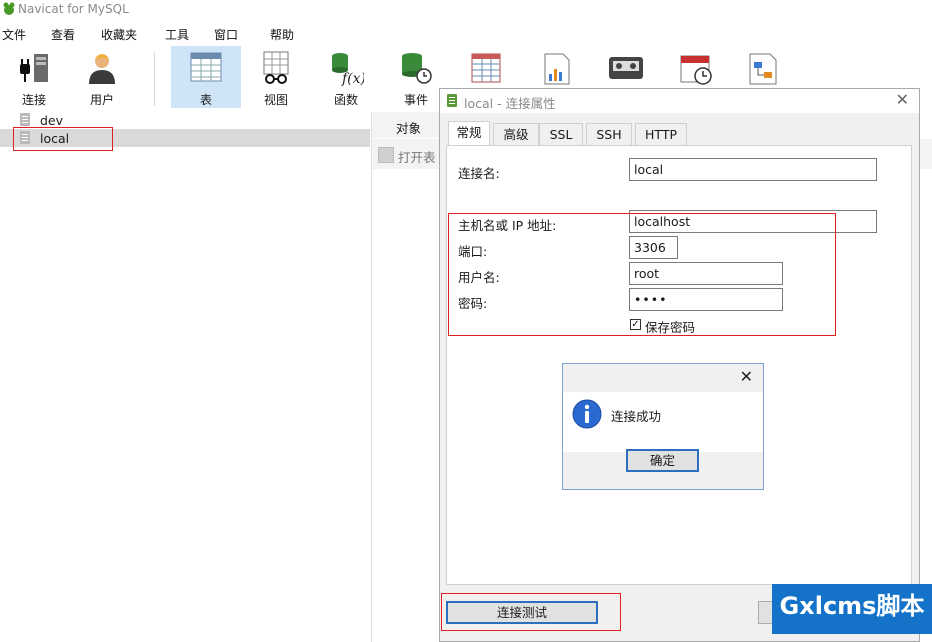 The height and width of the screenshot is (642, 932). I want to click on tab-general: 常规, so click(469, 133).